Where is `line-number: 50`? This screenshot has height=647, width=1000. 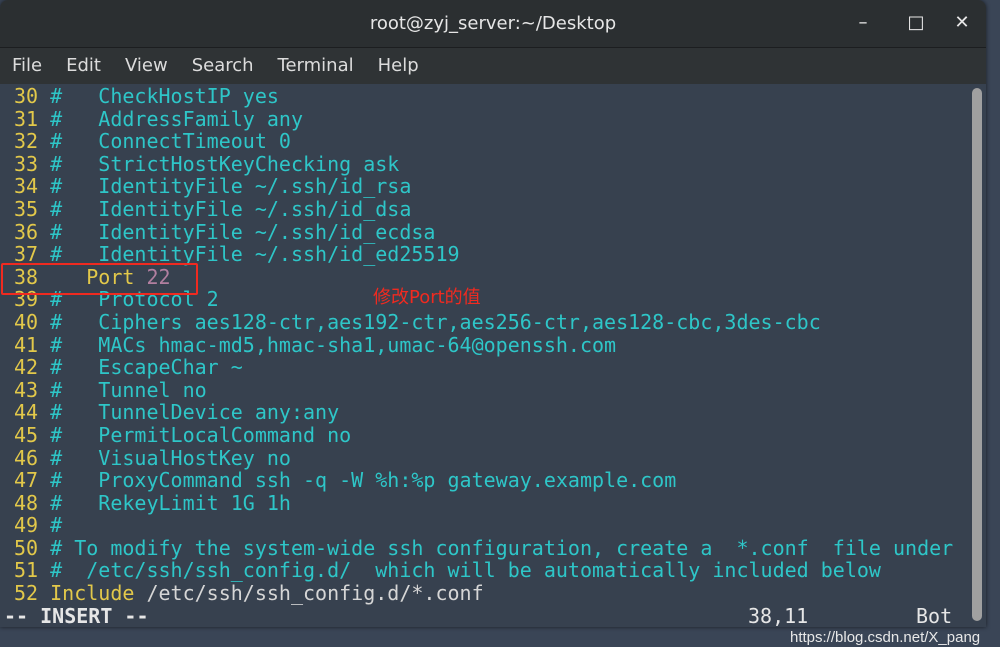
line-number: 50 is located at coordinates (26, 547).